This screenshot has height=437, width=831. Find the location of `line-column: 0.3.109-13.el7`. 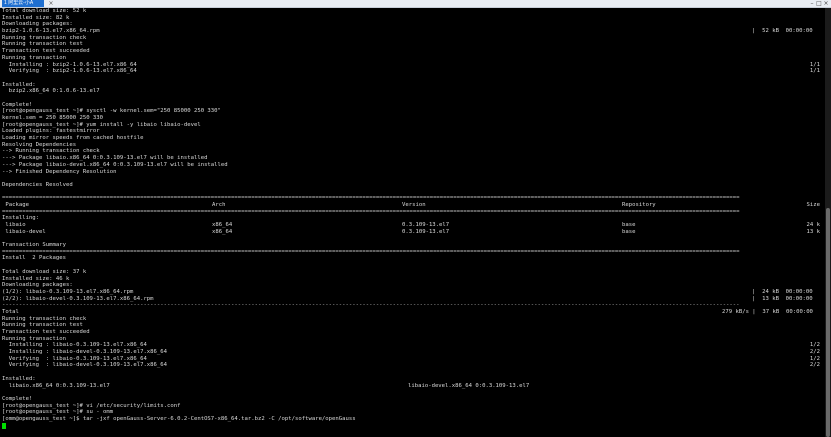

line-column: 0.3.109-13.el7 is located at coordinates (426, 225).